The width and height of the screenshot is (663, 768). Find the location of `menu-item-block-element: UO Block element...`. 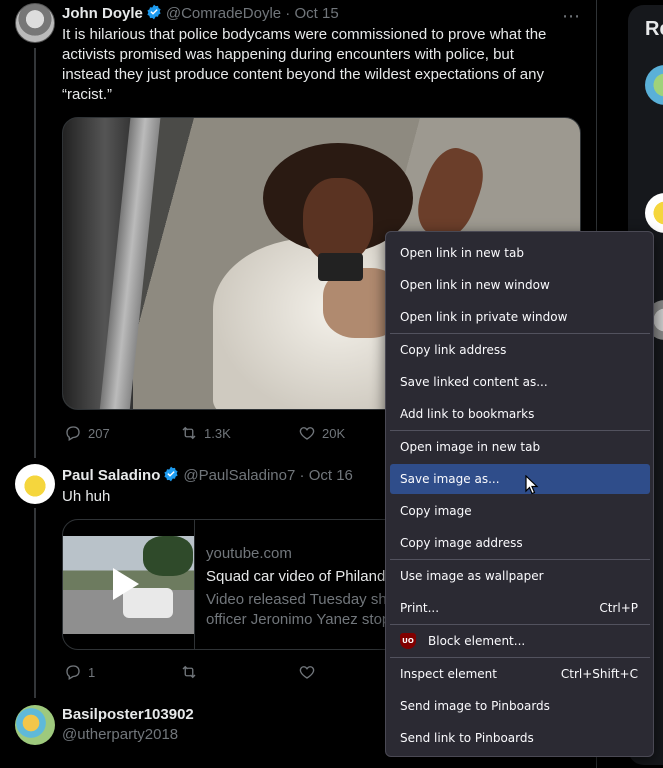

menu-item-block-element: UO Block element... is located at coordinates (520, 641).